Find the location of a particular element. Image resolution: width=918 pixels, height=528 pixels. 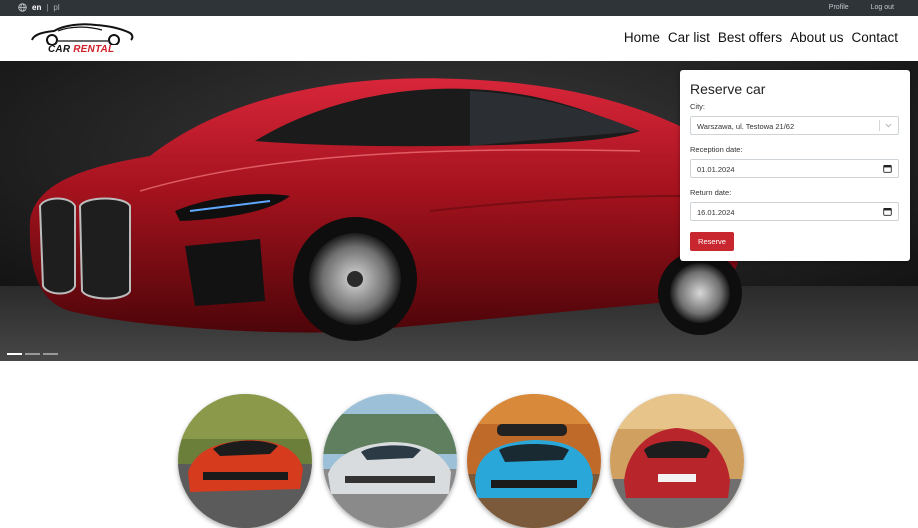

return-date-value: 16.01.2024 is located at coordinates (716, 212).